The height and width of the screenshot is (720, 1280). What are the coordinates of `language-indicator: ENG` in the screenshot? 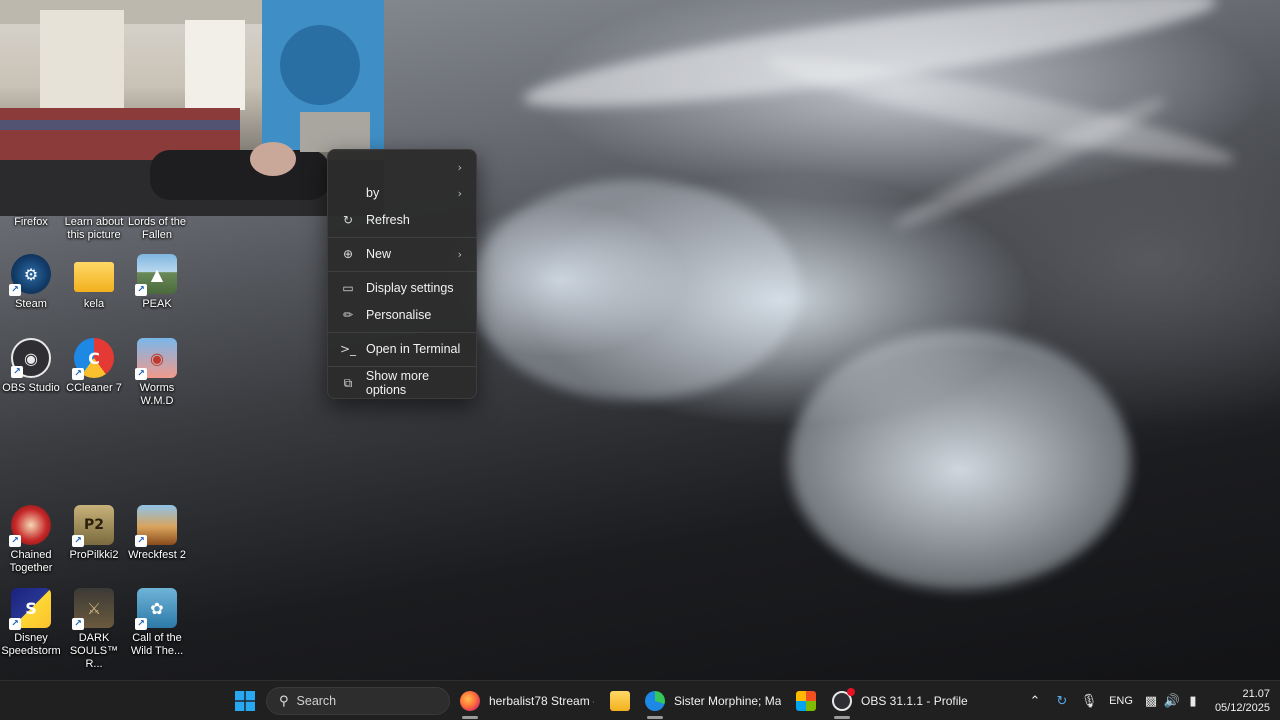 It's located at (1121, 700).